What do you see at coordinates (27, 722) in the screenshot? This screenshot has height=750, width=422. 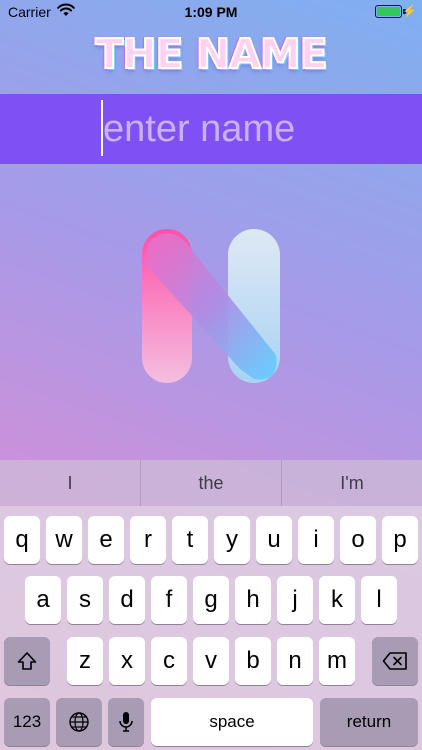 I see `numbers-key: 123` at bounding box center [27, 722].